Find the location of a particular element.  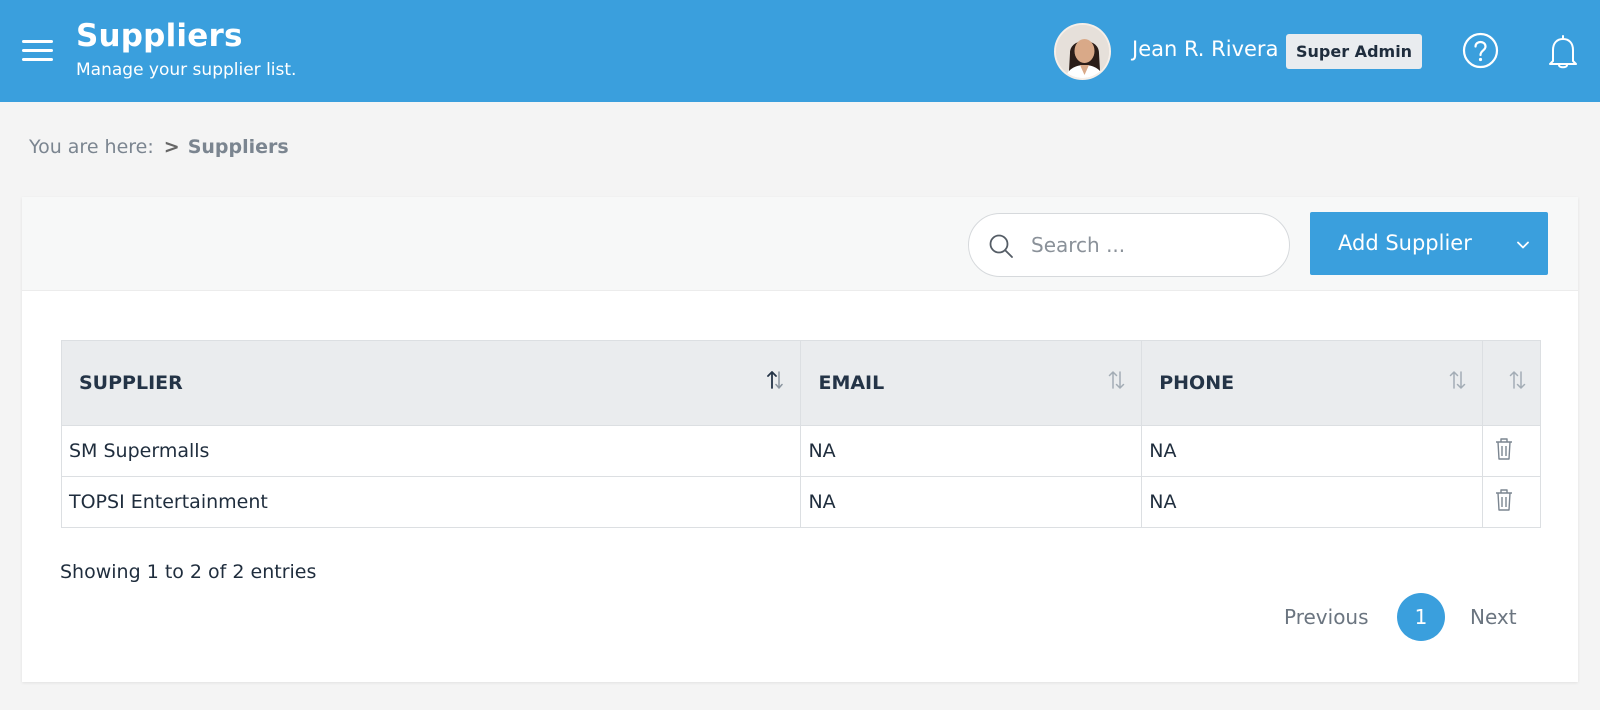

user-name: Jean R. Rivera is located at coordinates (1205, 49).